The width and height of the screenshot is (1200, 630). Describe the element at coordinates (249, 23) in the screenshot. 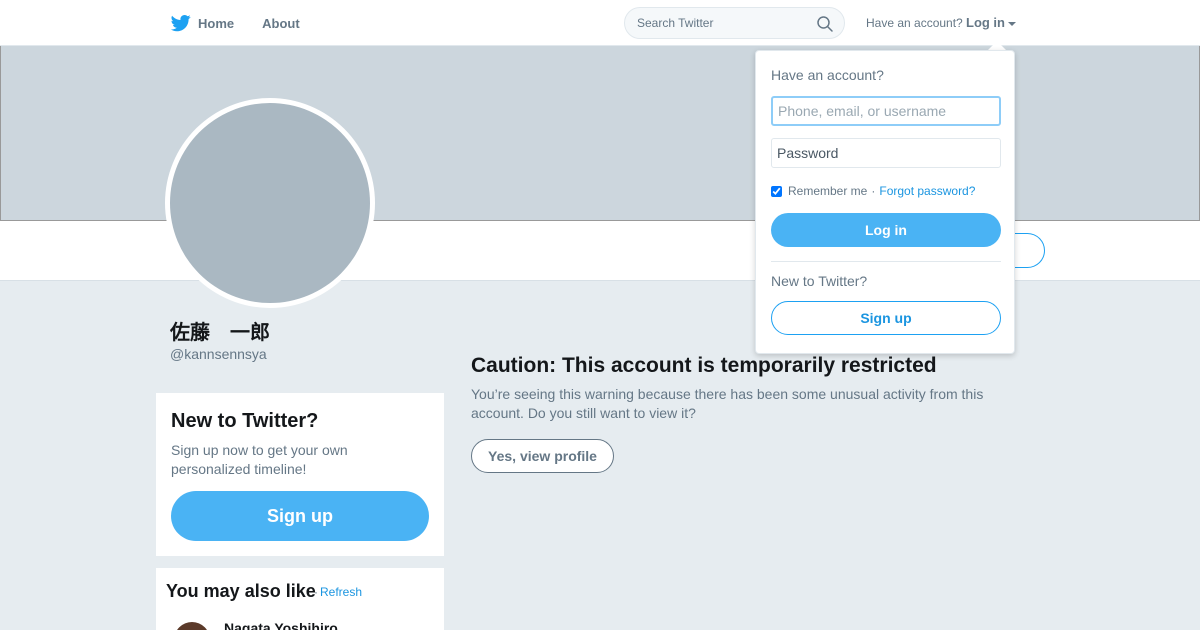

I see `nav-left: Home About` at that location.